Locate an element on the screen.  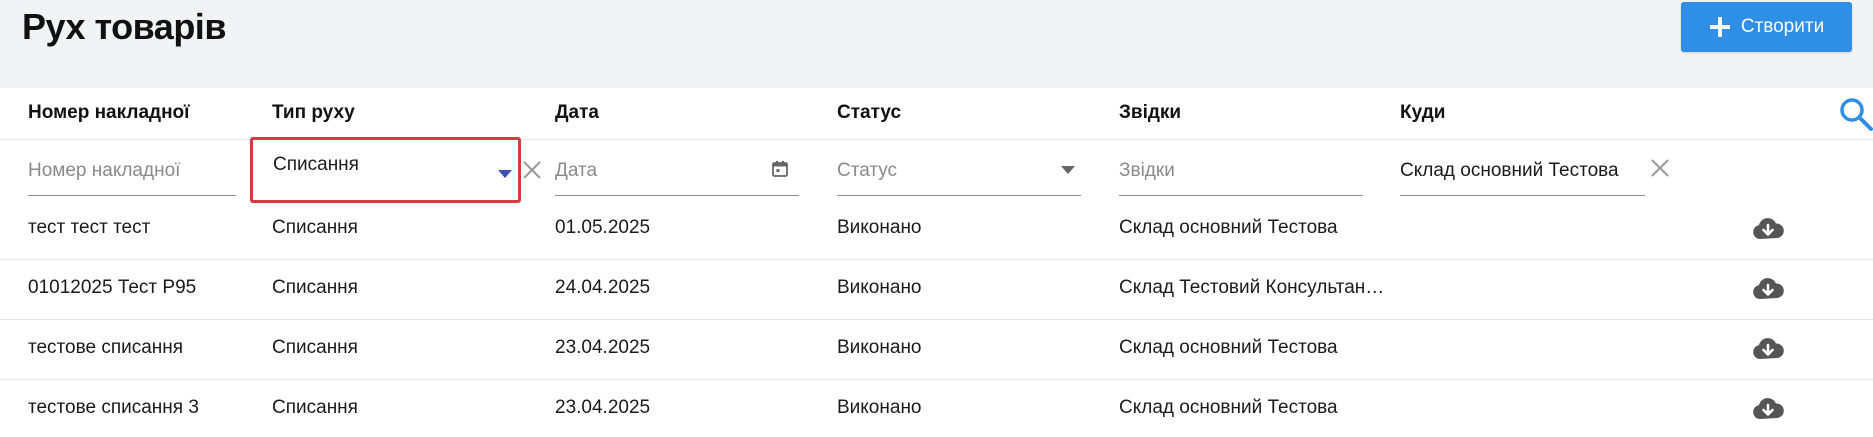
create-button-label: Створити is located at coordinates (1782, 26).